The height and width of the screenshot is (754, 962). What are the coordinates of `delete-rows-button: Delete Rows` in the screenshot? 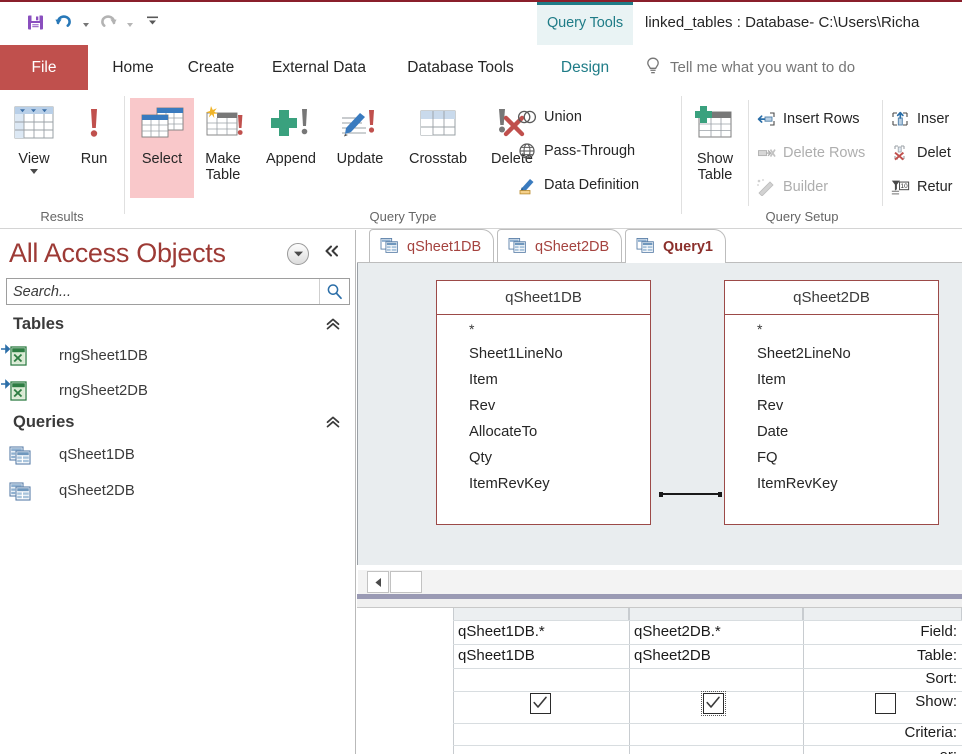 It's located at (810, 153).